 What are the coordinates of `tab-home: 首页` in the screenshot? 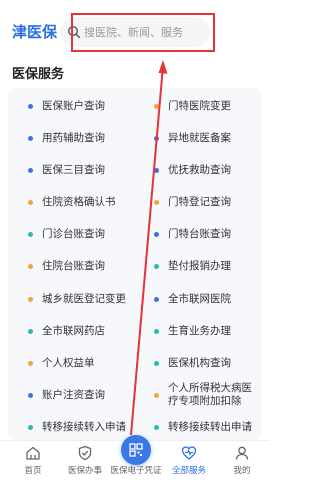 It's located at (33, 462).